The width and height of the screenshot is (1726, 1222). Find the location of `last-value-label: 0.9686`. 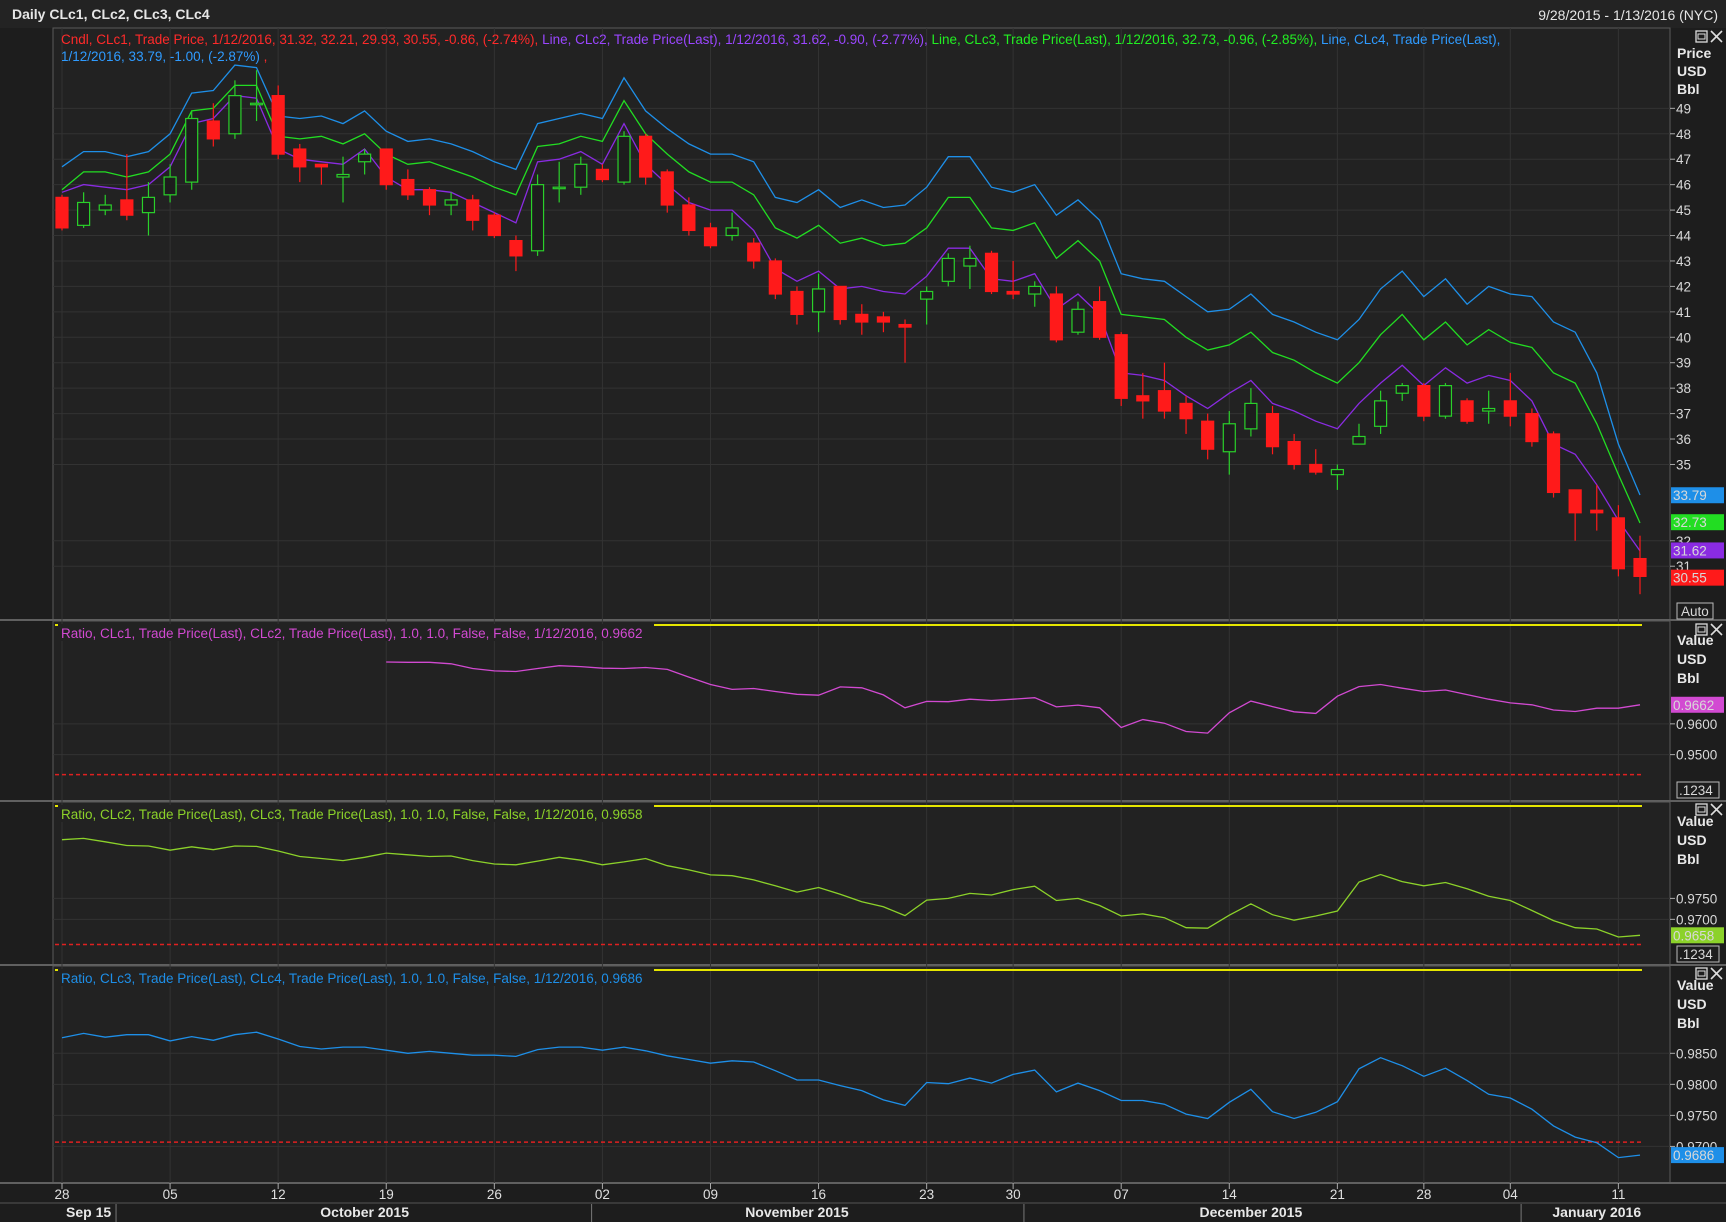

last-value-label: 0.9686 is located at coordinates (1693, 1155).